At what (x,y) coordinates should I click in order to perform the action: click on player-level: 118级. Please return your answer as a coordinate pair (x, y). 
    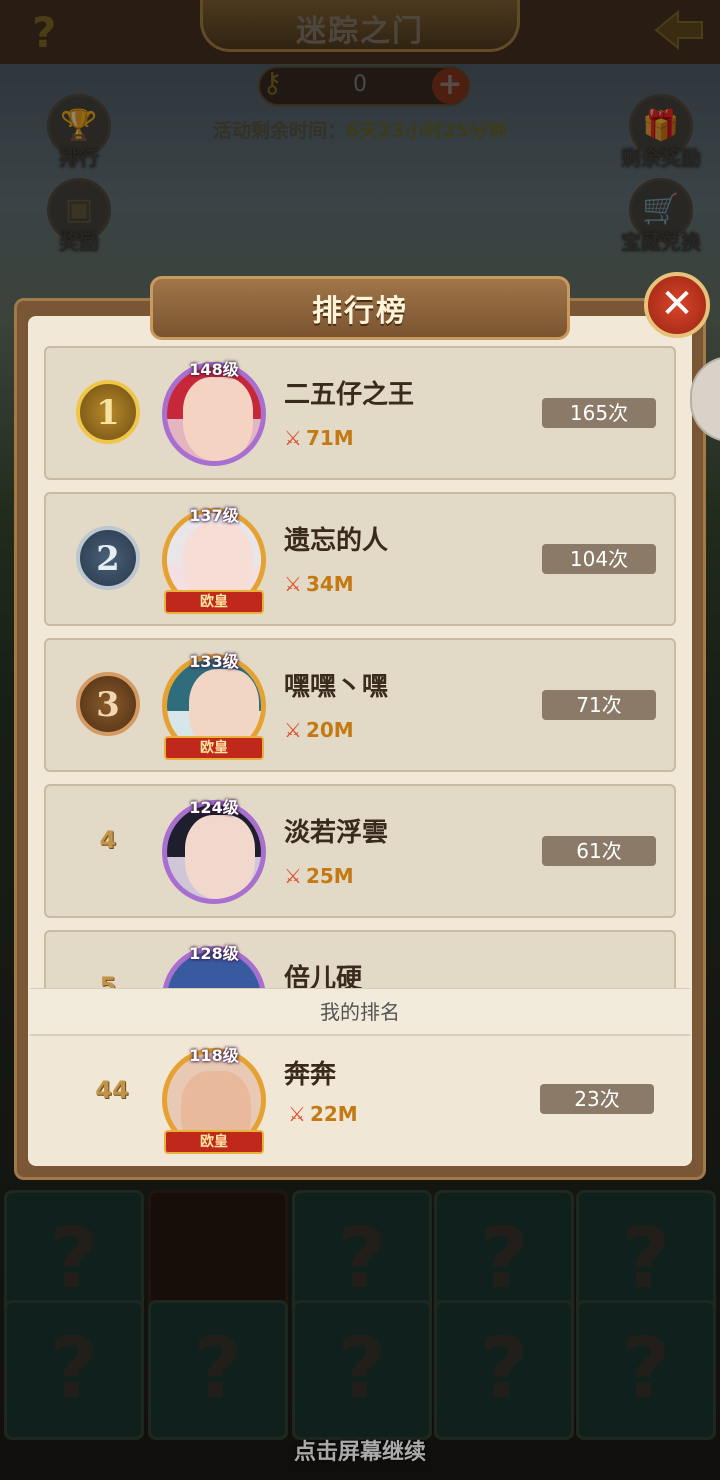
    Looking at the image, I should click on (214, 1055).